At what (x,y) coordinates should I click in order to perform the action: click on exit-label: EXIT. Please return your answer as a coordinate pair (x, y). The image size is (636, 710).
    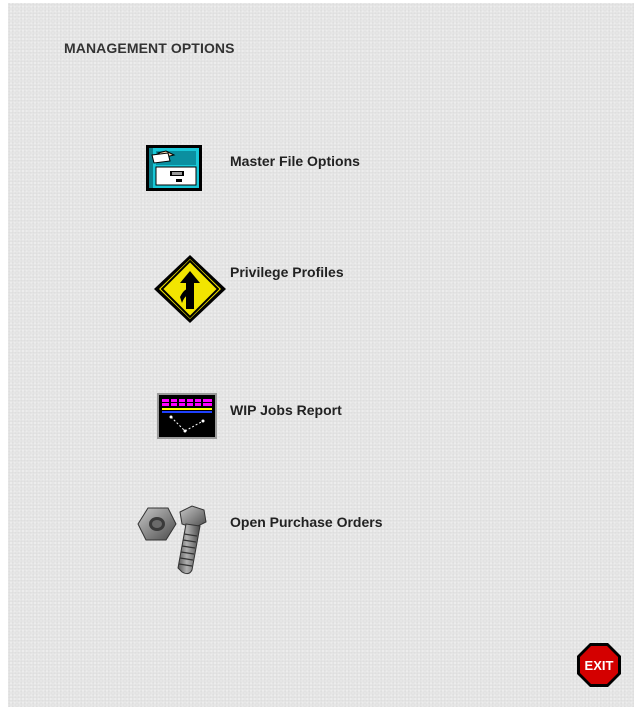
    Looking at the image, I should click on (599, 665).